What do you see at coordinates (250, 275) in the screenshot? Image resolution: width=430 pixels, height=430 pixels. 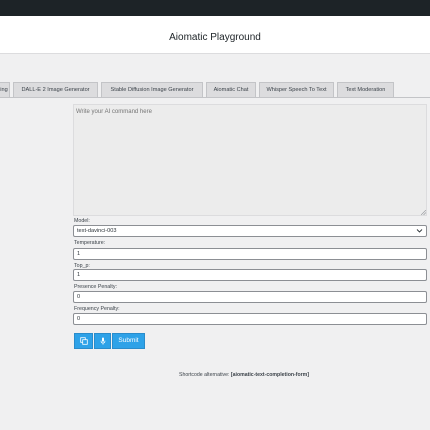 I see `top-p-input: 1` at bounding box center [250, 275].